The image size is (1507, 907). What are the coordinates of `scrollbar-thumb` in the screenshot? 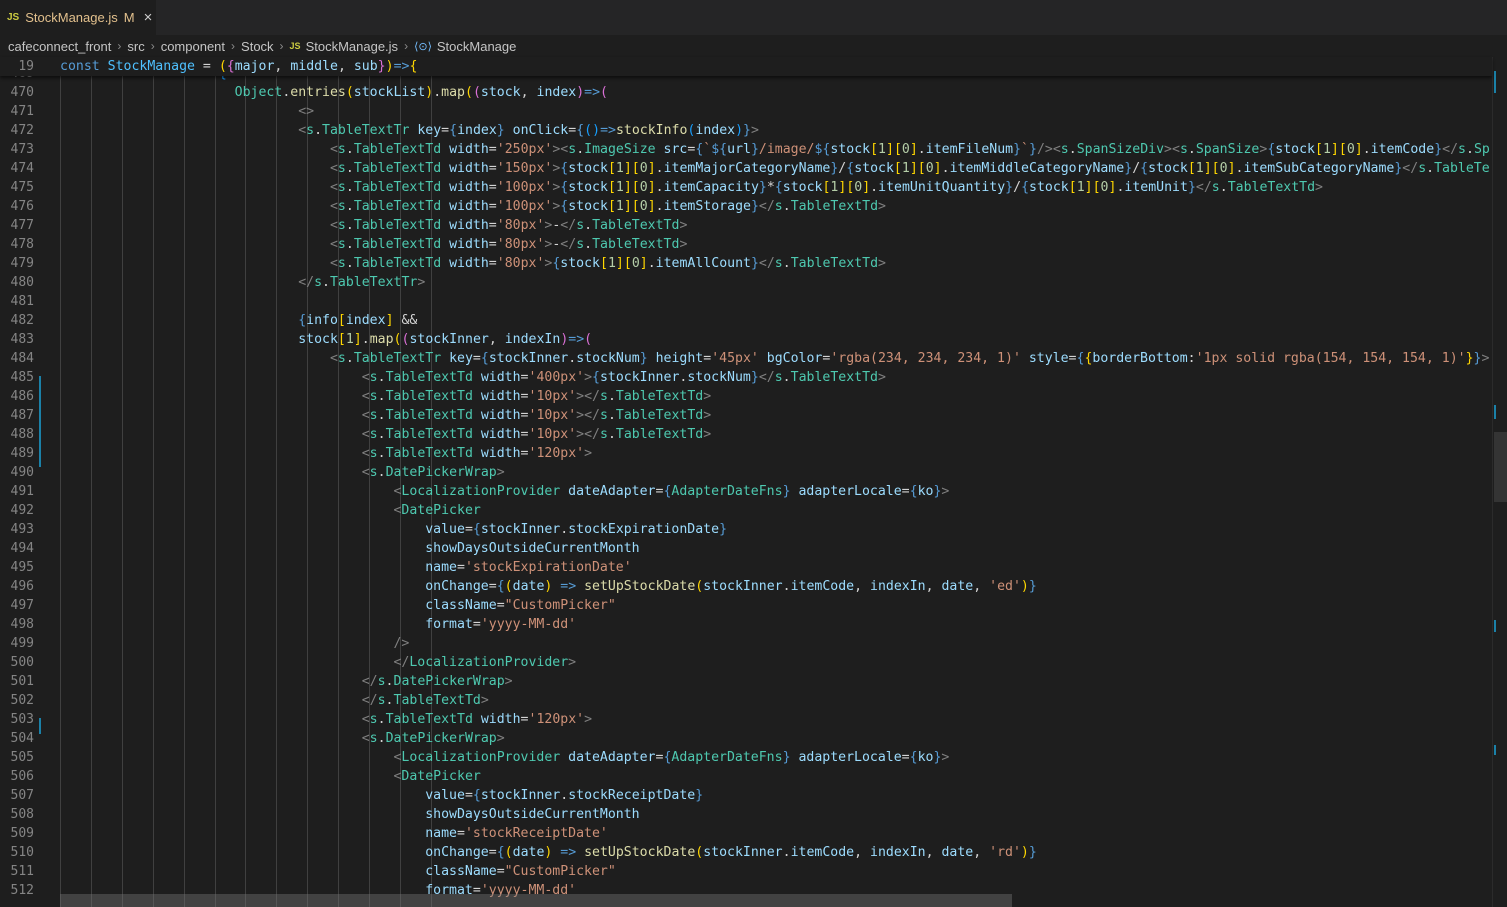 It's located at (1500, 467).